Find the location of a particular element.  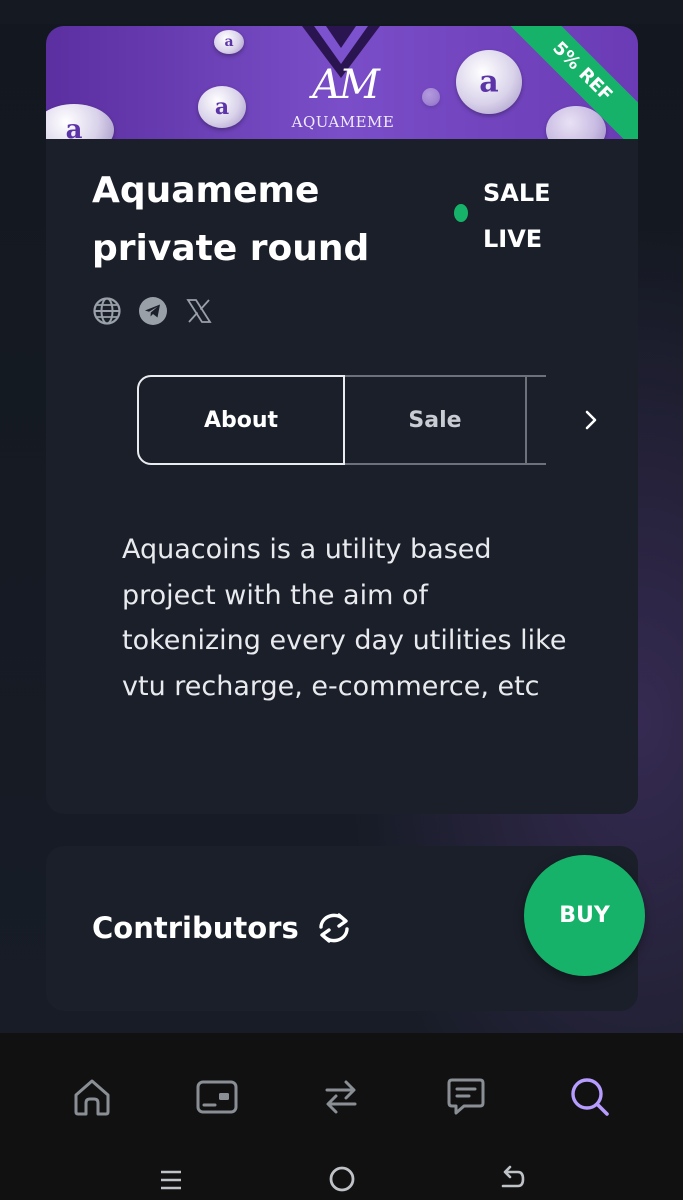

wallet-icon is located at coordinates (217, 1097).